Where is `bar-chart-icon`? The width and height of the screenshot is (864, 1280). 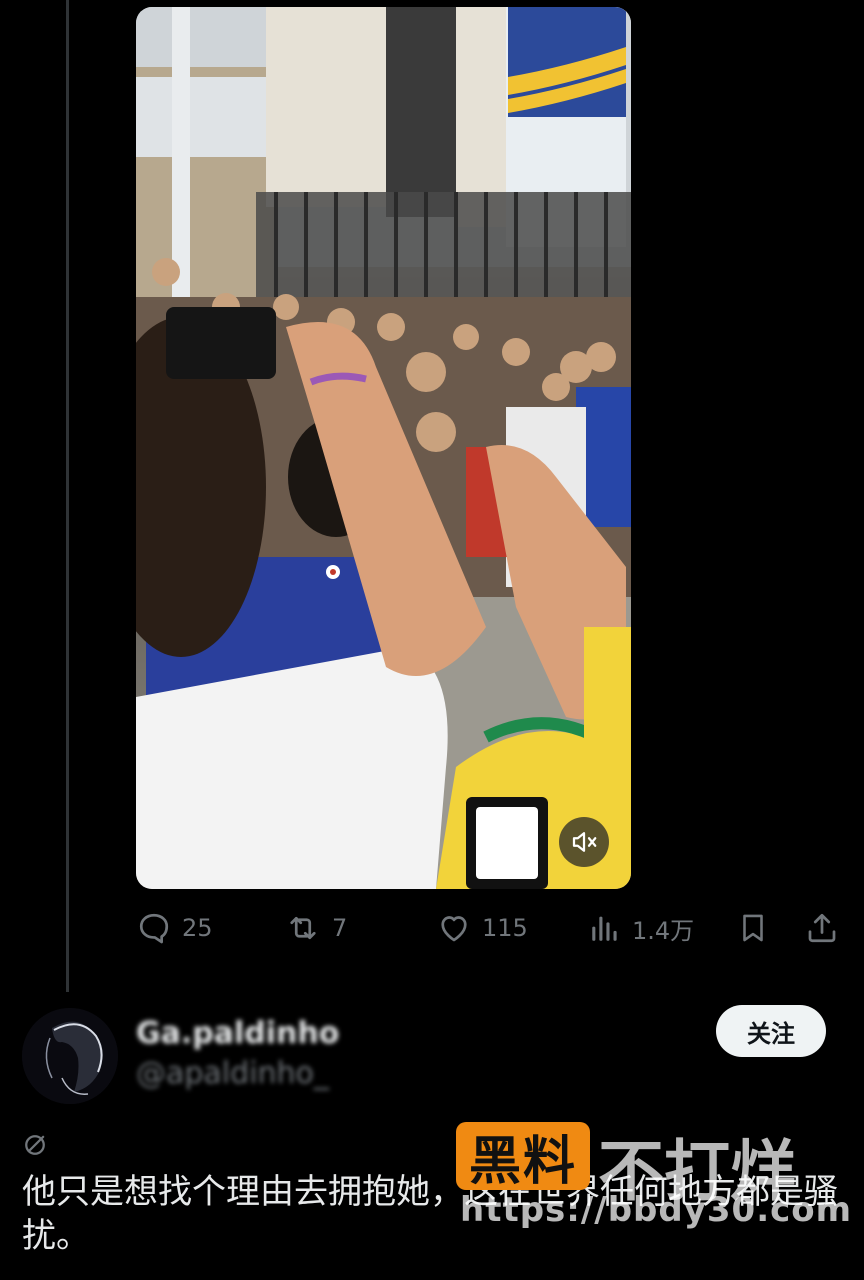 bar-chart-icon is located at coordinates (604, 928).